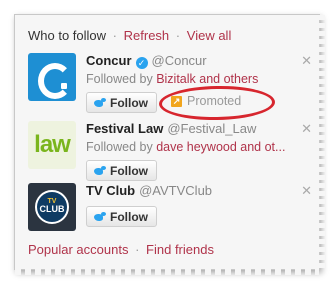 Image resolution: width=336 pixels, height=286 pixels. Describe the element at coordinates (67, 35) in the screenshot. I see `panel-title: Who to follow` at that location.